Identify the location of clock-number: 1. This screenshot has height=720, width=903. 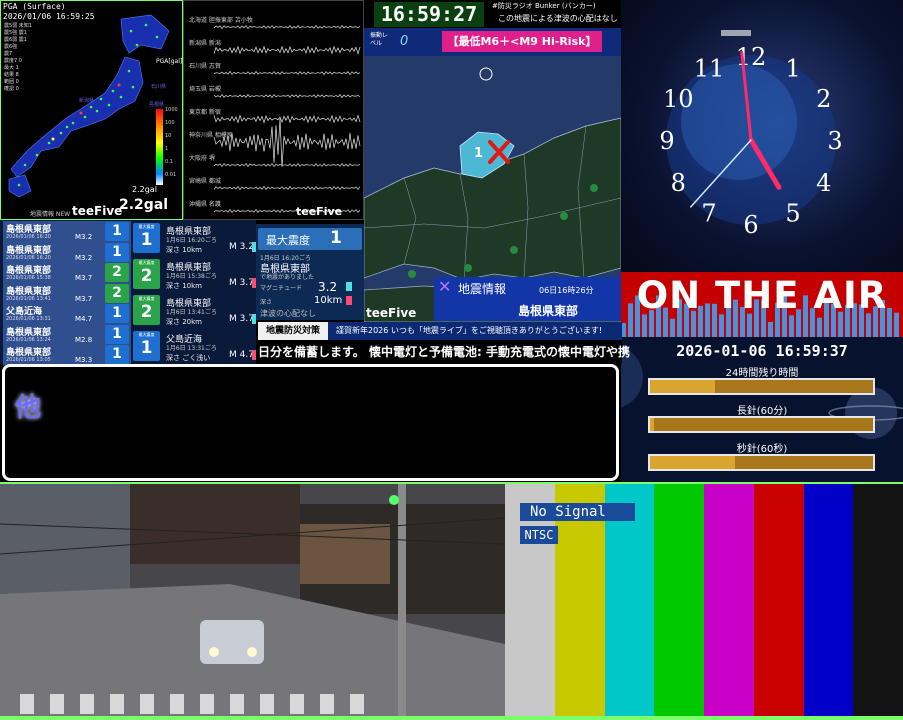
(792, 68).